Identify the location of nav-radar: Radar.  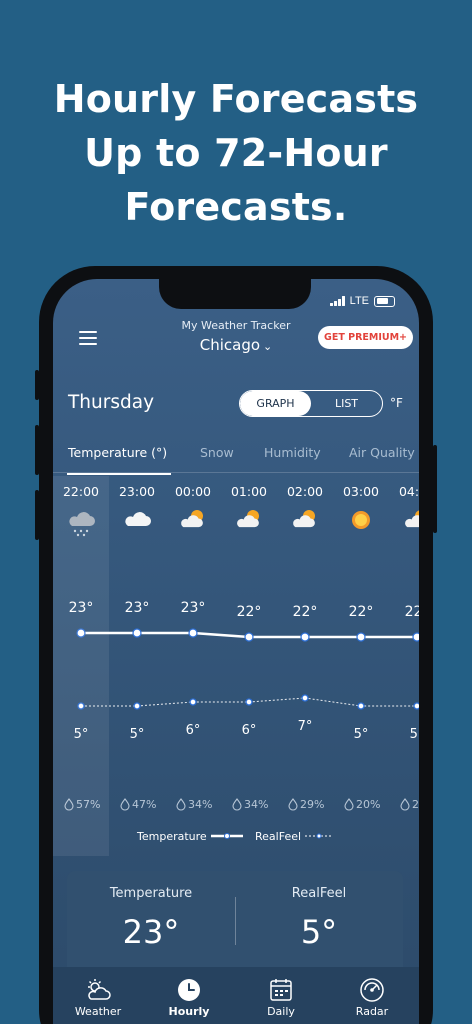
(372, 997).